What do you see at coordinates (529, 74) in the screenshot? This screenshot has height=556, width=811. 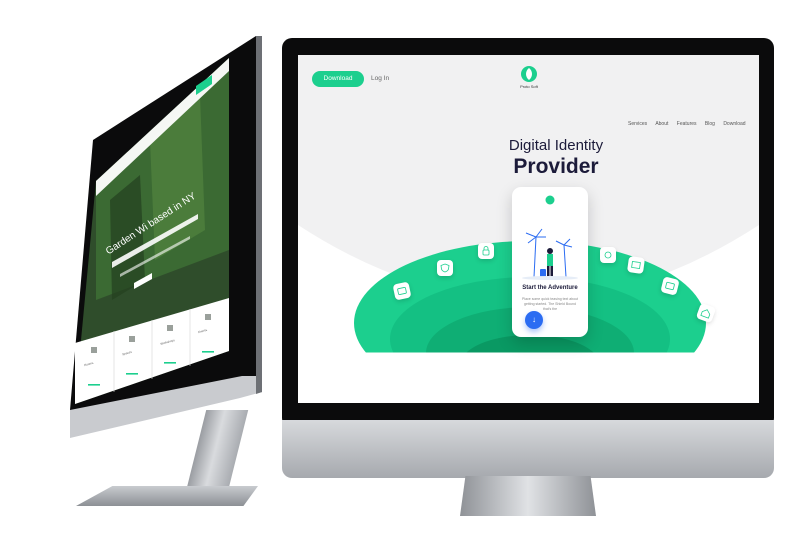 I see `leaf-logo-icon` at bounding box center [529, 74].